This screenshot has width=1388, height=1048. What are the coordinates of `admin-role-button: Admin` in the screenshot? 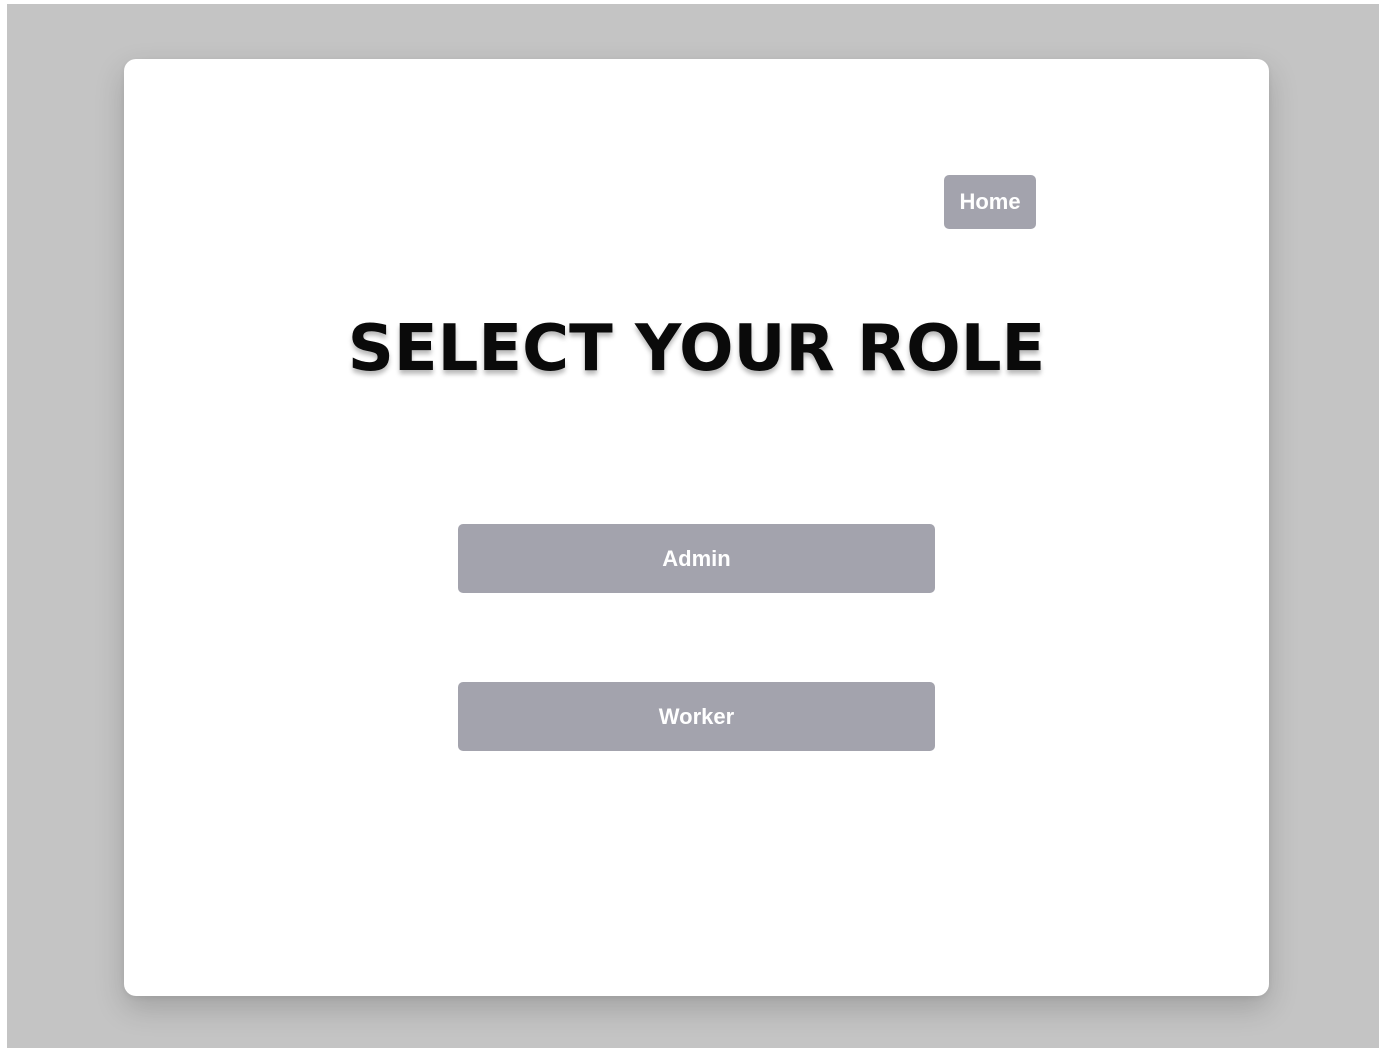 It's located at (696, 558).